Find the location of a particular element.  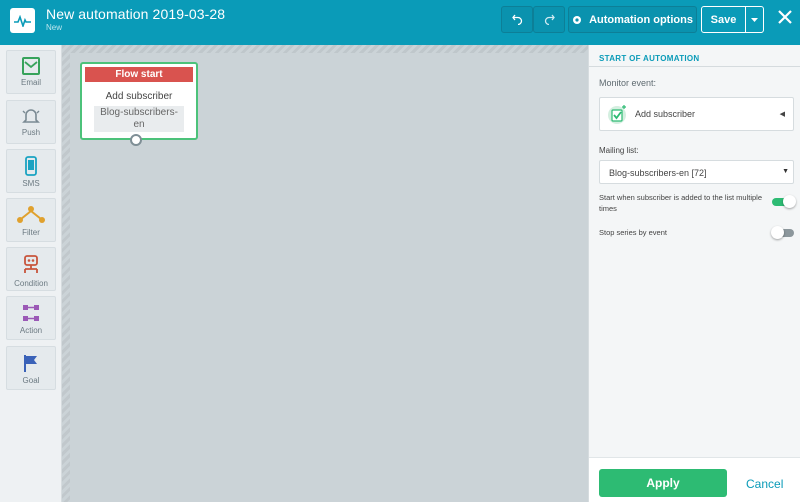

toolbox-item-action: Action is located at coordinates (31, 318).